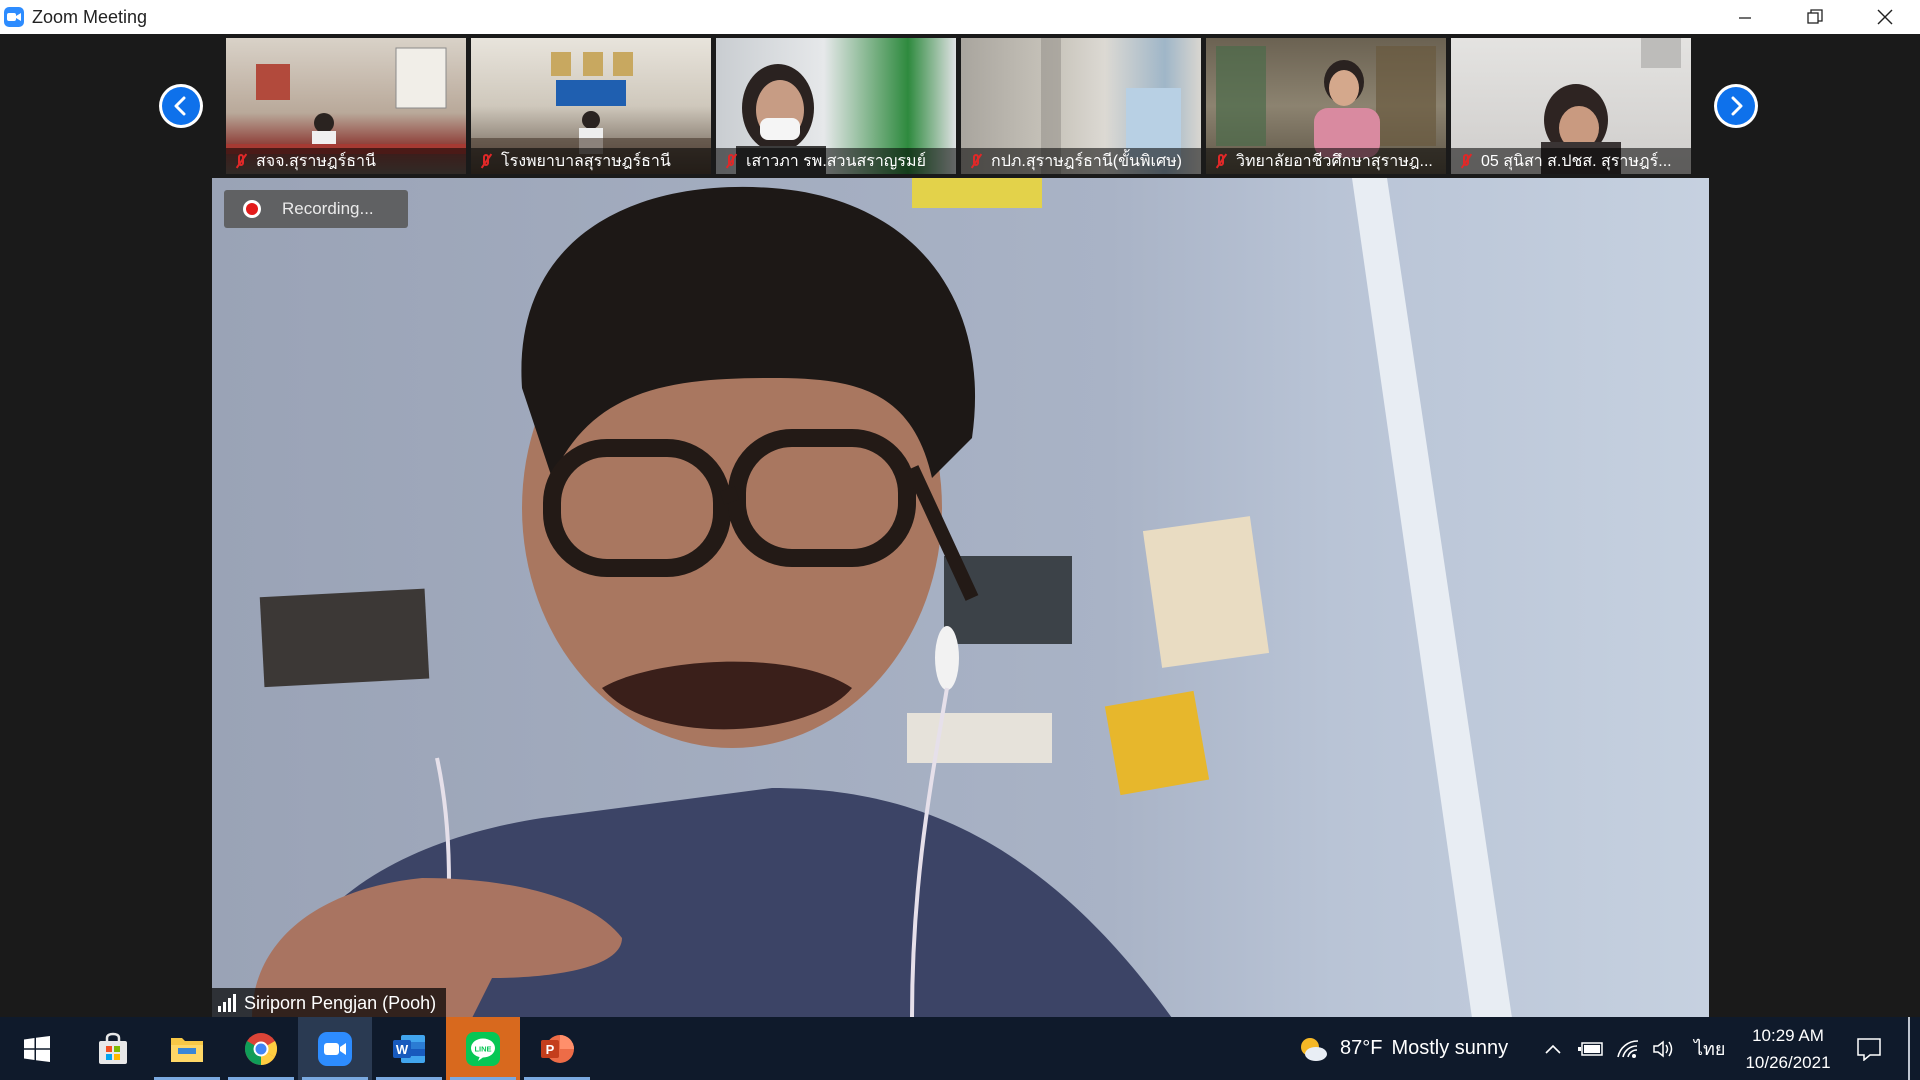  I want to click on start-button, so click(37, 1048).